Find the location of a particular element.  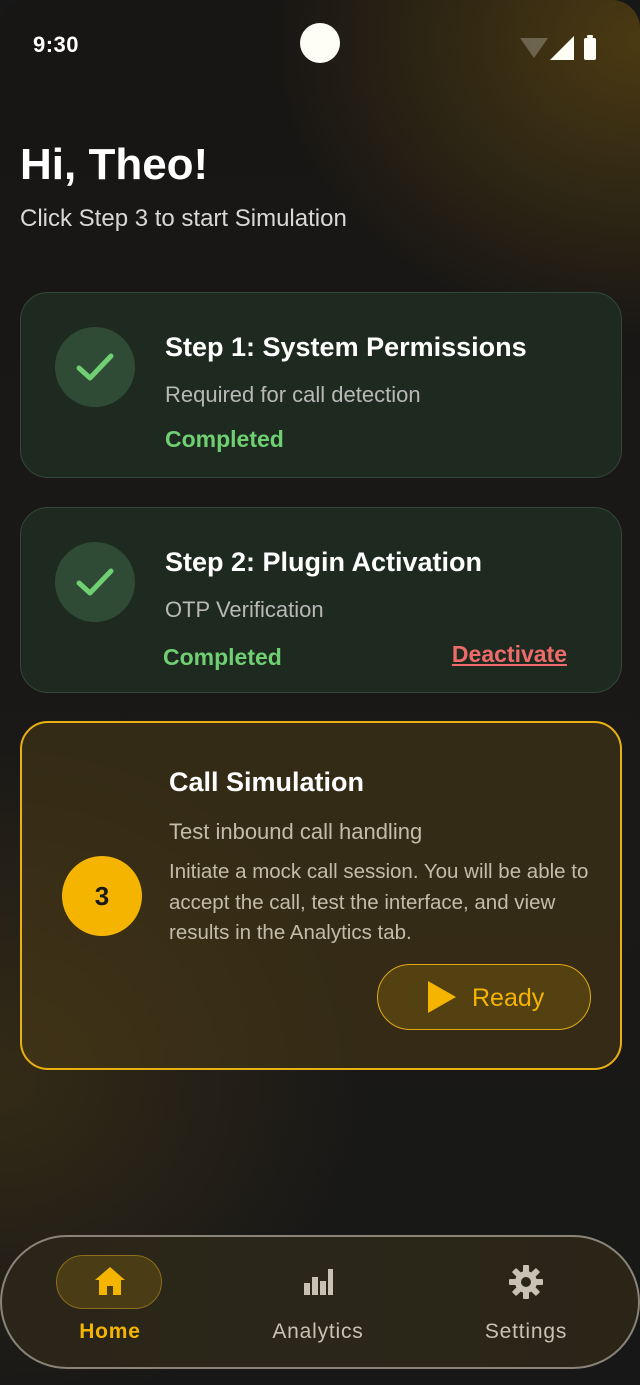

greeting-subtitle: Click Step 3 to start Simulation is located at coordinates (183, 218).